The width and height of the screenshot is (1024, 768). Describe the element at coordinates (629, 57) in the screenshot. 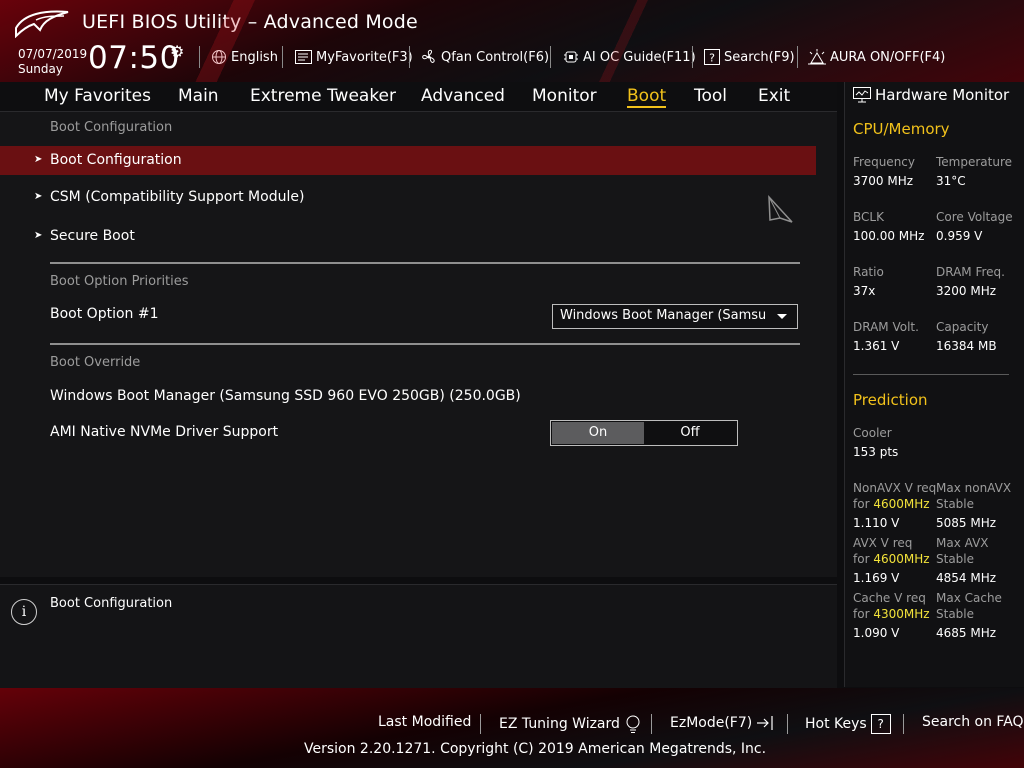

I see `ai-oc-guide-button: AI OC Guide(F11)` at that location.